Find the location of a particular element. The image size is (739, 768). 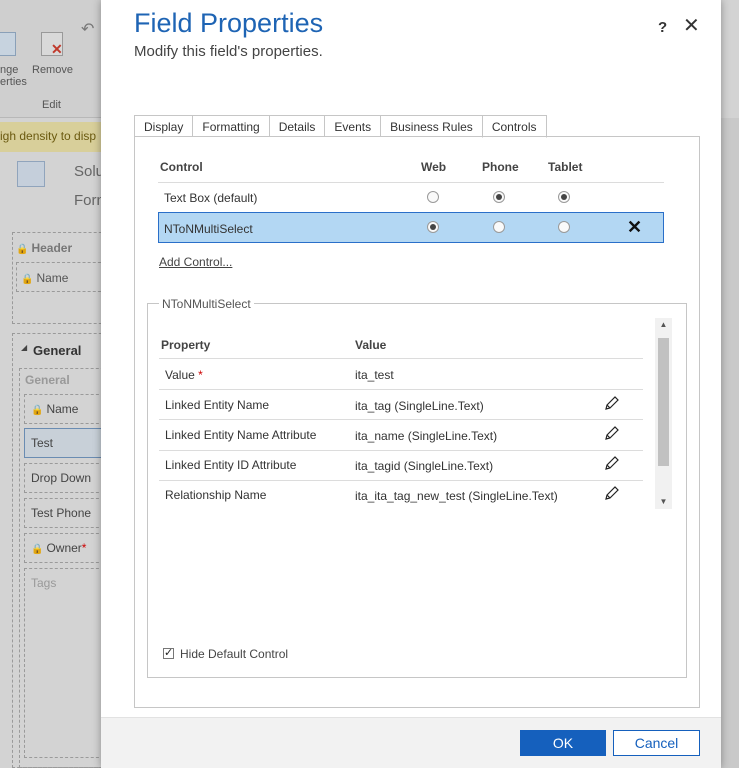

collapse-icon: ◢ is located at coordinates (24, 347).